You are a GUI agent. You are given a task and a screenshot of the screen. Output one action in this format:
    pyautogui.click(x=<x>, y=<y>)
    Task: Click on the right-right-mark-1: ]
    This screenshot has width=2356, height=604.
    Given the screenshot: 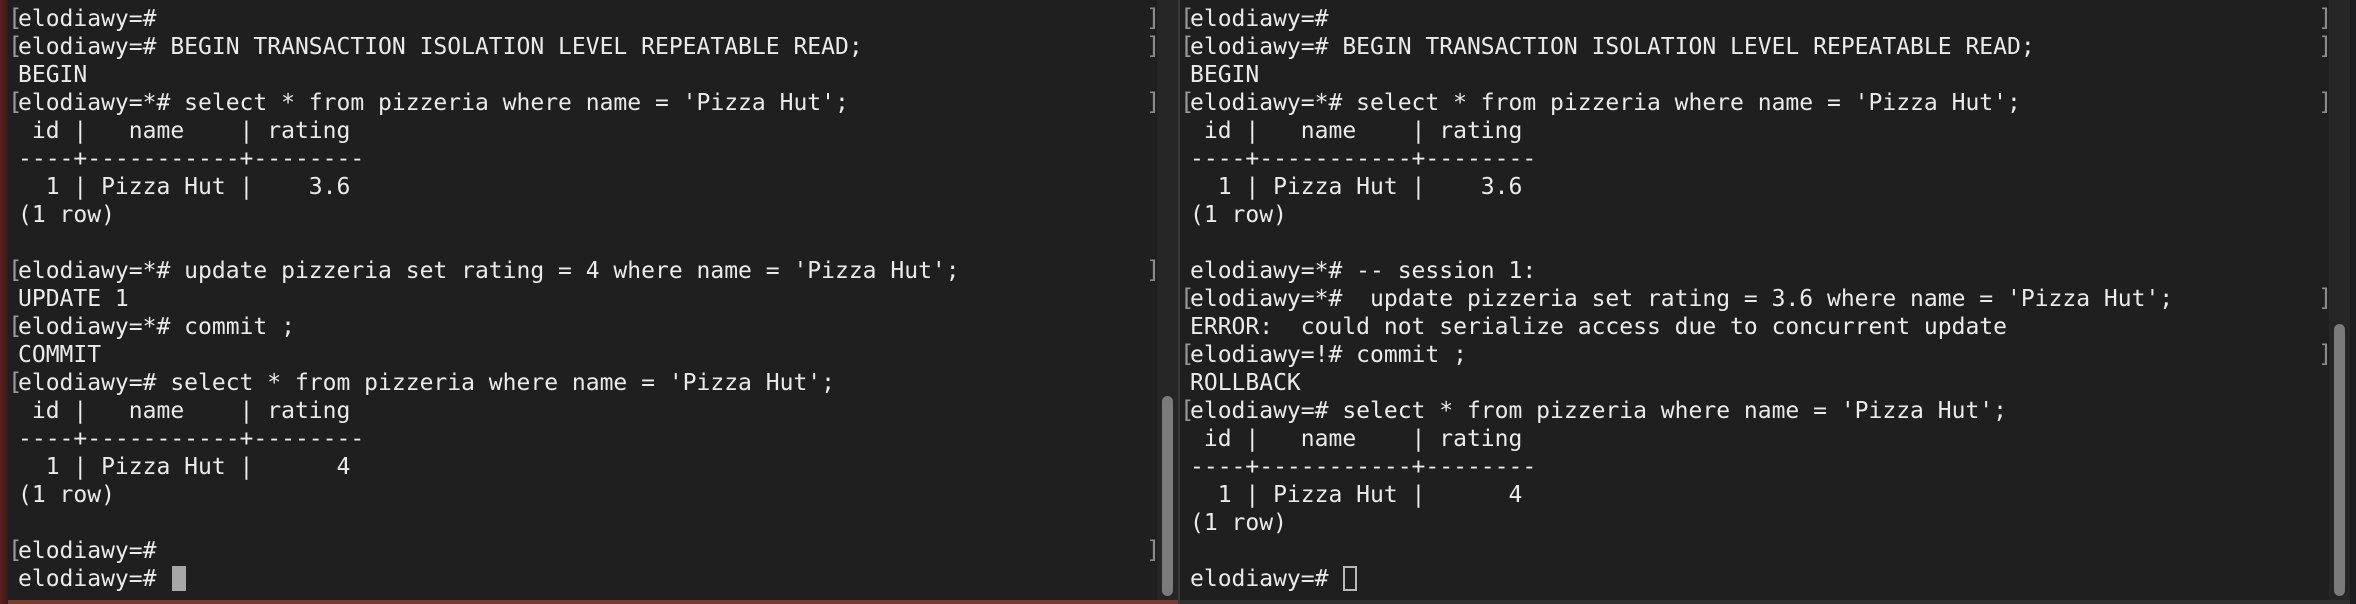 What is the action you would take?
    pyautogui.click(x=2325, y=18)
    